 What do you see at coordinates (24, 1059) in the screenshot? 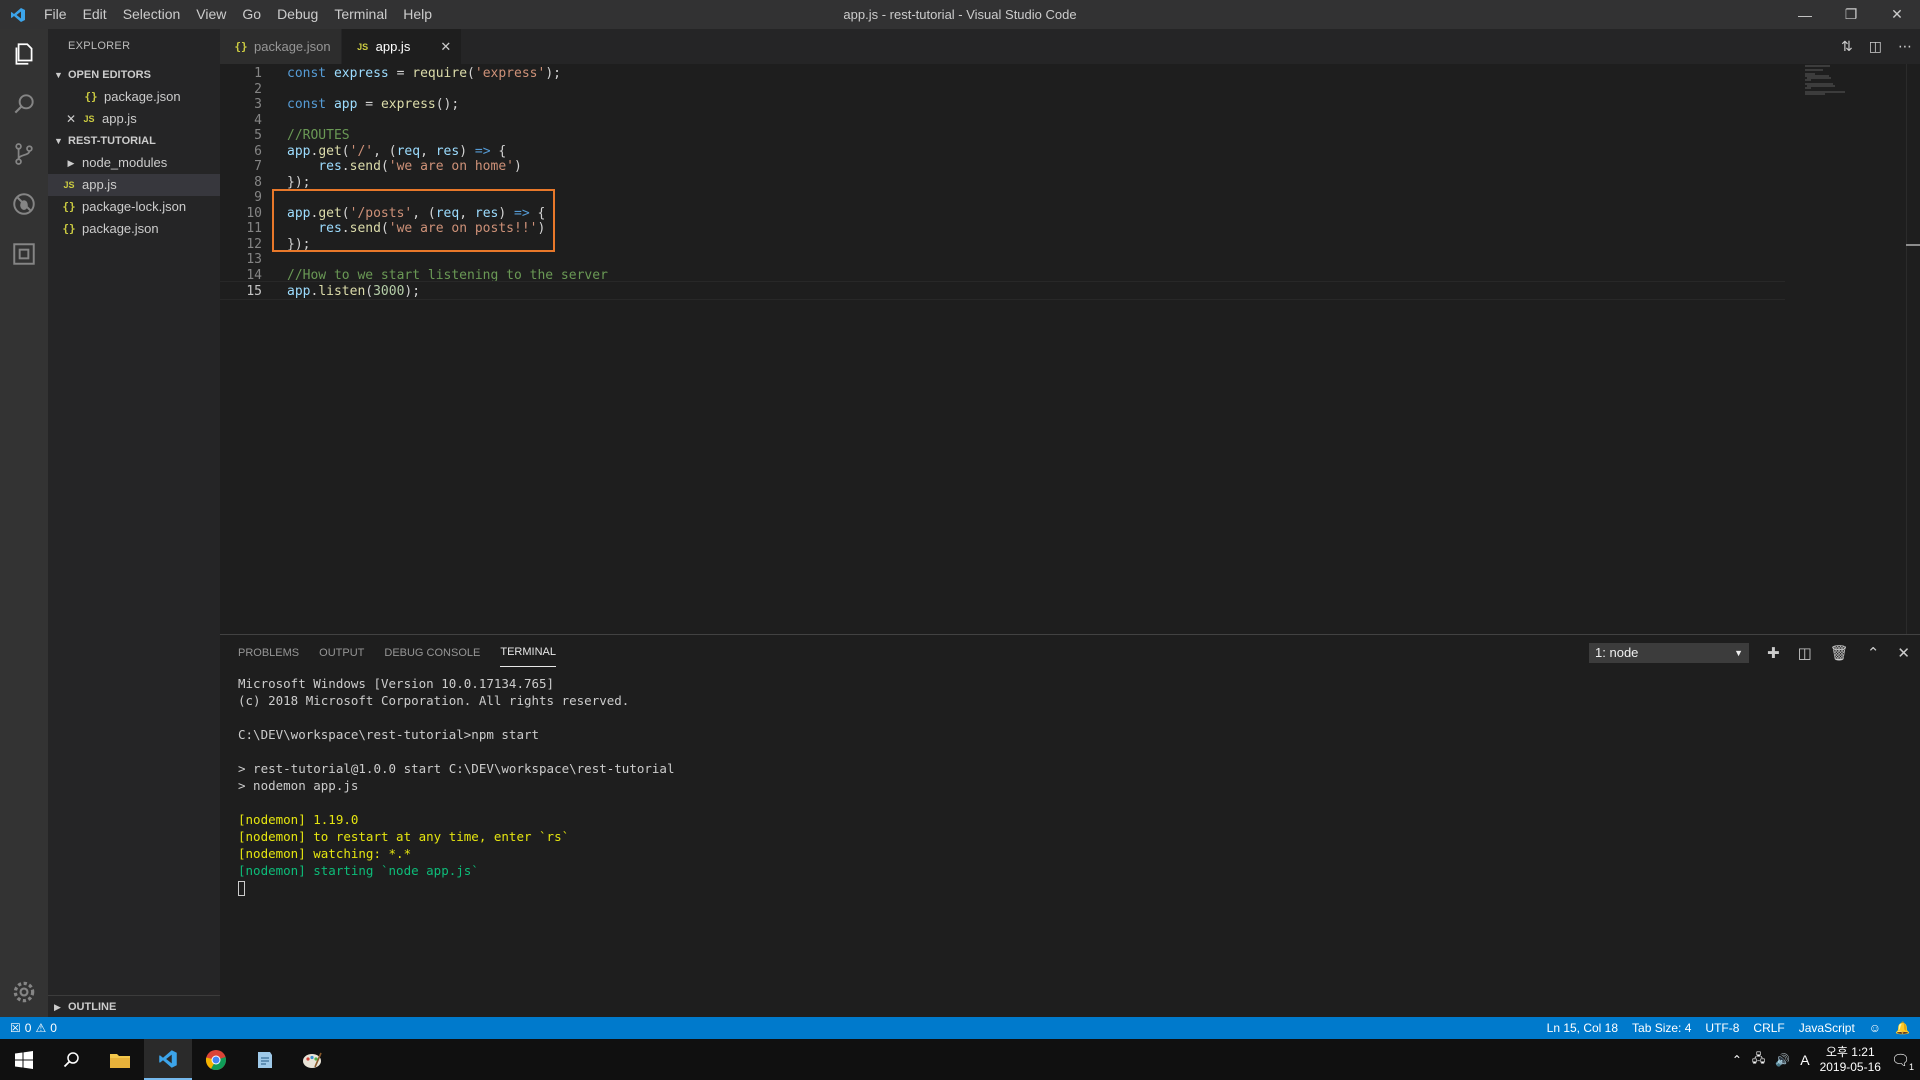
I see `windows-start-icon` at bounding box center [24, 1059].